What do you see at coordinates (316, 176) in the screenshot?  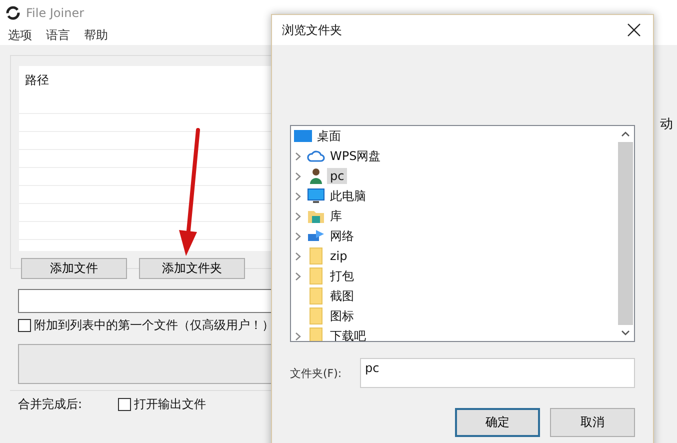 I see `user-icon` at bounding box center [316, 176].